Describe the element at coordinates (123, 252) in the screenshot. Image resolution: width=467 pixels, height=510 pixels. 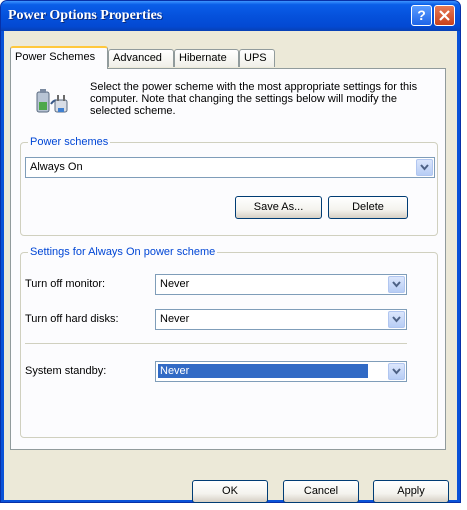
I see `scheme-settings-group-label: Settings for Always On power scheme` at that location.